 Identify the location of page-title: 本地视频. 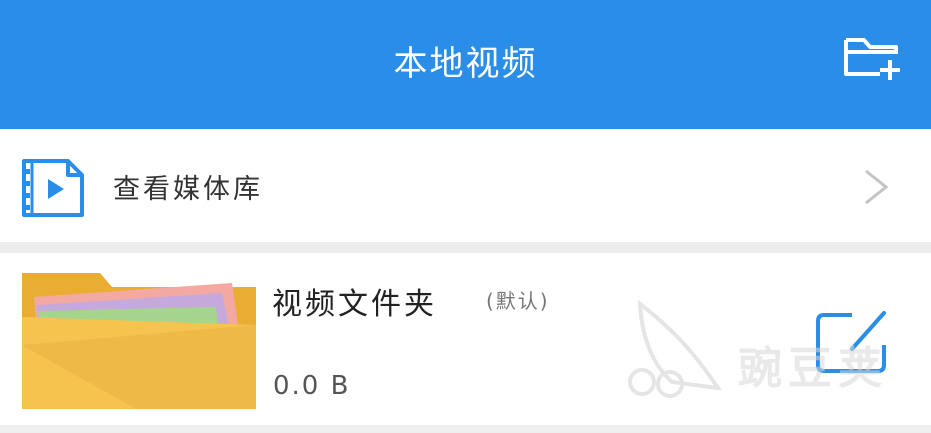
(465, 64).